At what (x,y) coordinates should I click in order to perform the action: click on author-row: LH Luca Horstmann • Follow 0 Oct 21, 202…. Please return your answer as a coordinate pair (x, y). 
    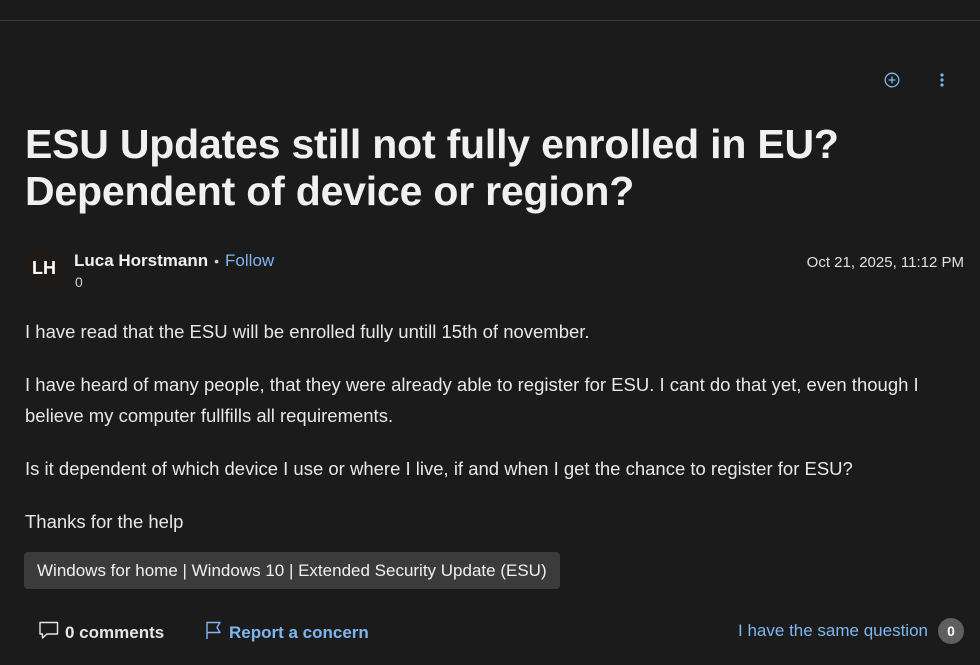
    Looking at the image, I should click on (494, 270).